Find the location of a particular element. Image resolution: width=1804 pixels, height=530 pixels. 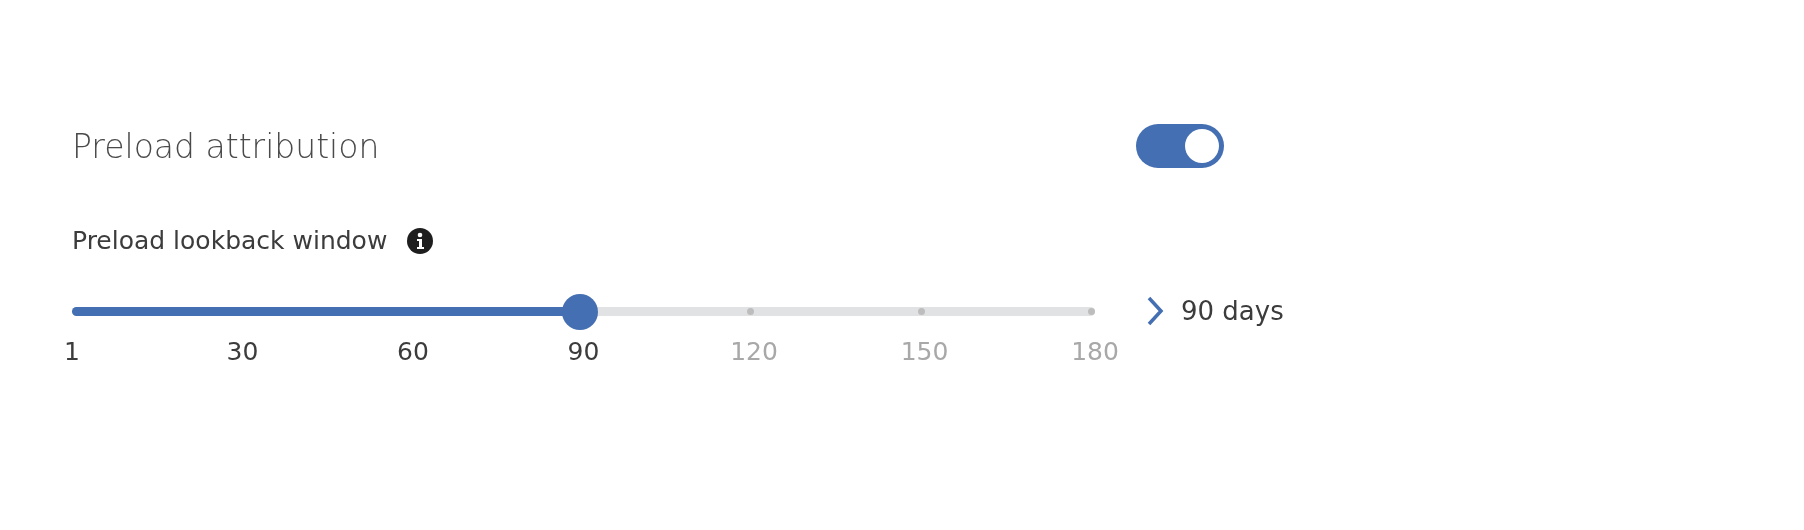

tick-label: 120 is located at coordinates (754, 351).